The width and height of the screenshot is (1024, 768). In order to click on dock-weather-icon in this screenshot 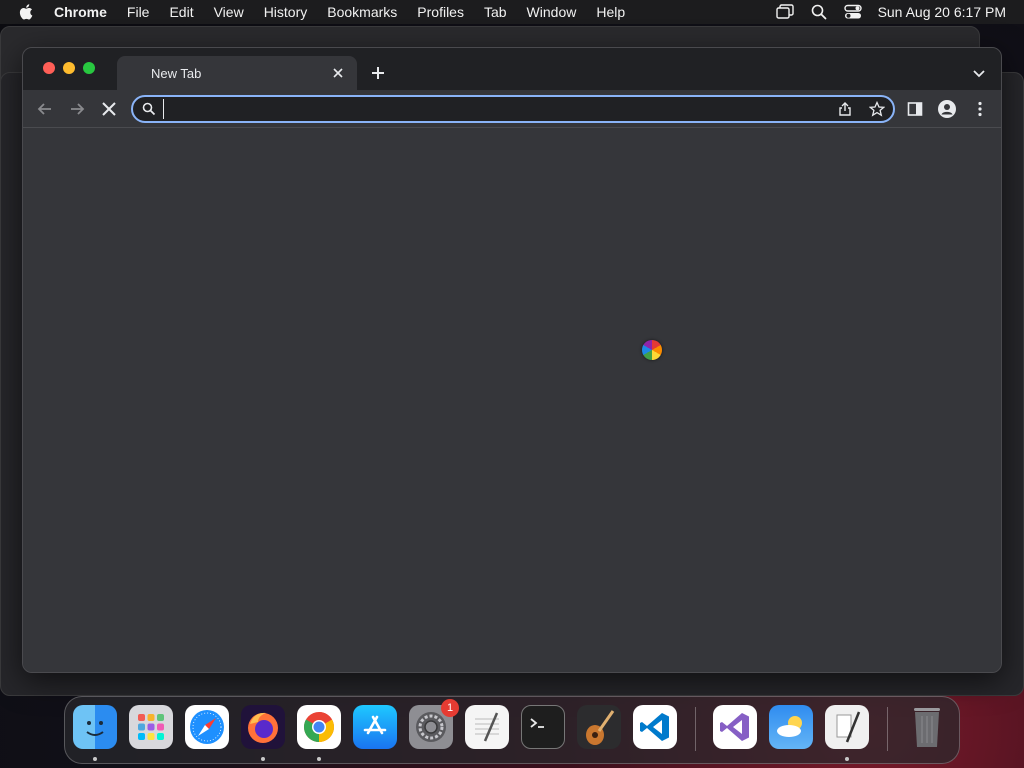, I will do `click(791, 727)`.